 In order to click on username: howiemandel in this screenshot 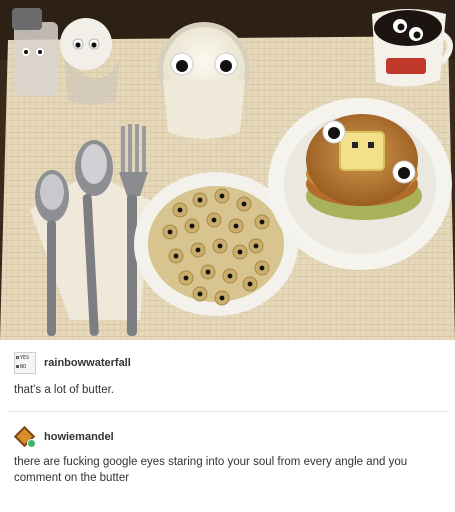, I will do `click(79, 437)`.